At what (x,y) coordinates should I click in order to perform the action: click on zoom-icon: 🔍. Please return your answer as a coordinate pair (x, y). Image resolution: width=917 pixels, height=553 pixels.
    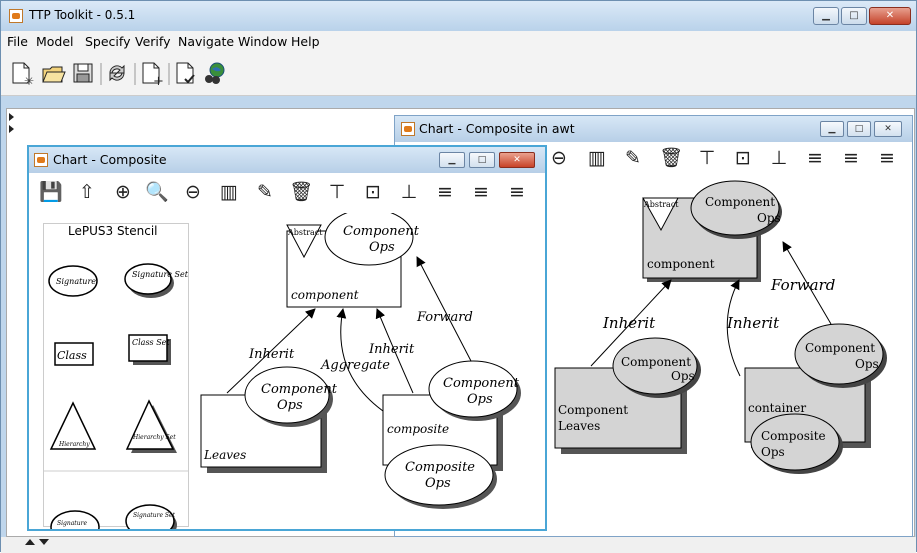
    Looking at the image, I should click on (157, 192).